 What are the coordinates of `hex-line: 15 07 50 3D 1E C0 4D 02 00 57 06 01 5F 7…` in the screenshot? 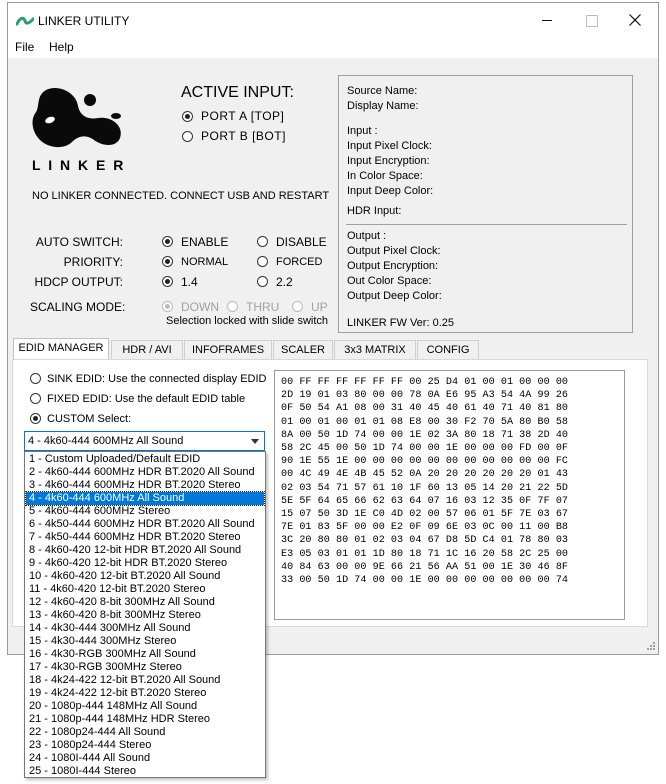 It's located at (425, 514).